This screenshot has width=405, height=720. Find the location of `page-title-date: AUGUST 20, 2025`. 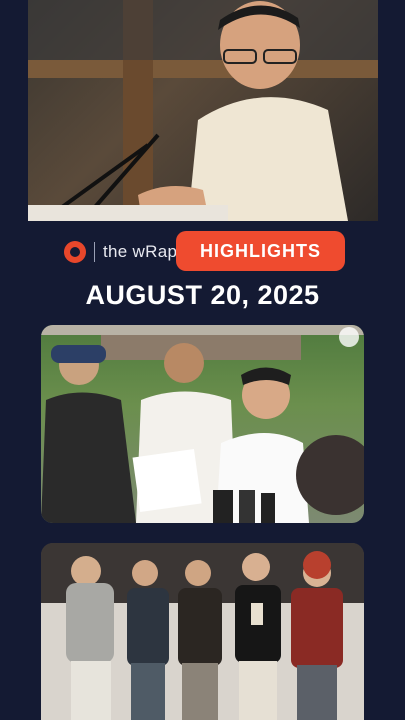

page-title-date: AUGUST 20, 2025 is located at coordinates (202, 295).